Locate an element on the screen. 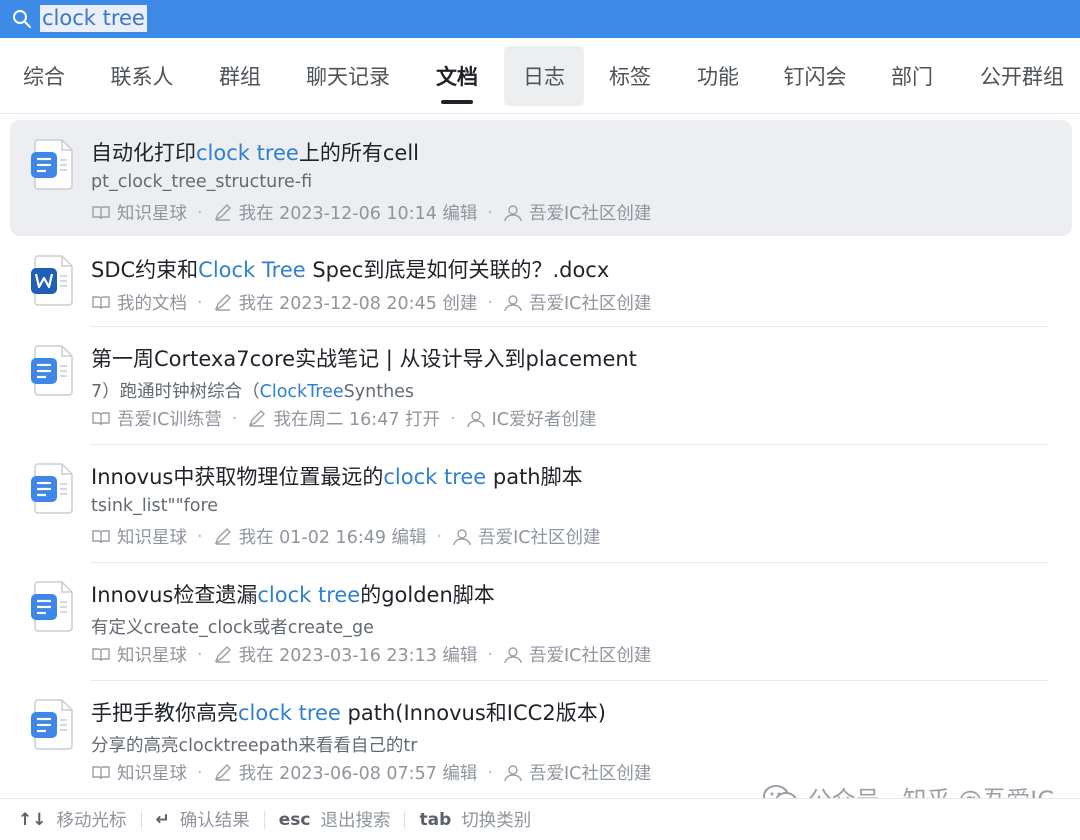 The width and height of the screenshot is (1080, 840). result-title: 第一周Cortexa7core实战笔记 | 从设计导入到placement is located at coordinates (364, 359).